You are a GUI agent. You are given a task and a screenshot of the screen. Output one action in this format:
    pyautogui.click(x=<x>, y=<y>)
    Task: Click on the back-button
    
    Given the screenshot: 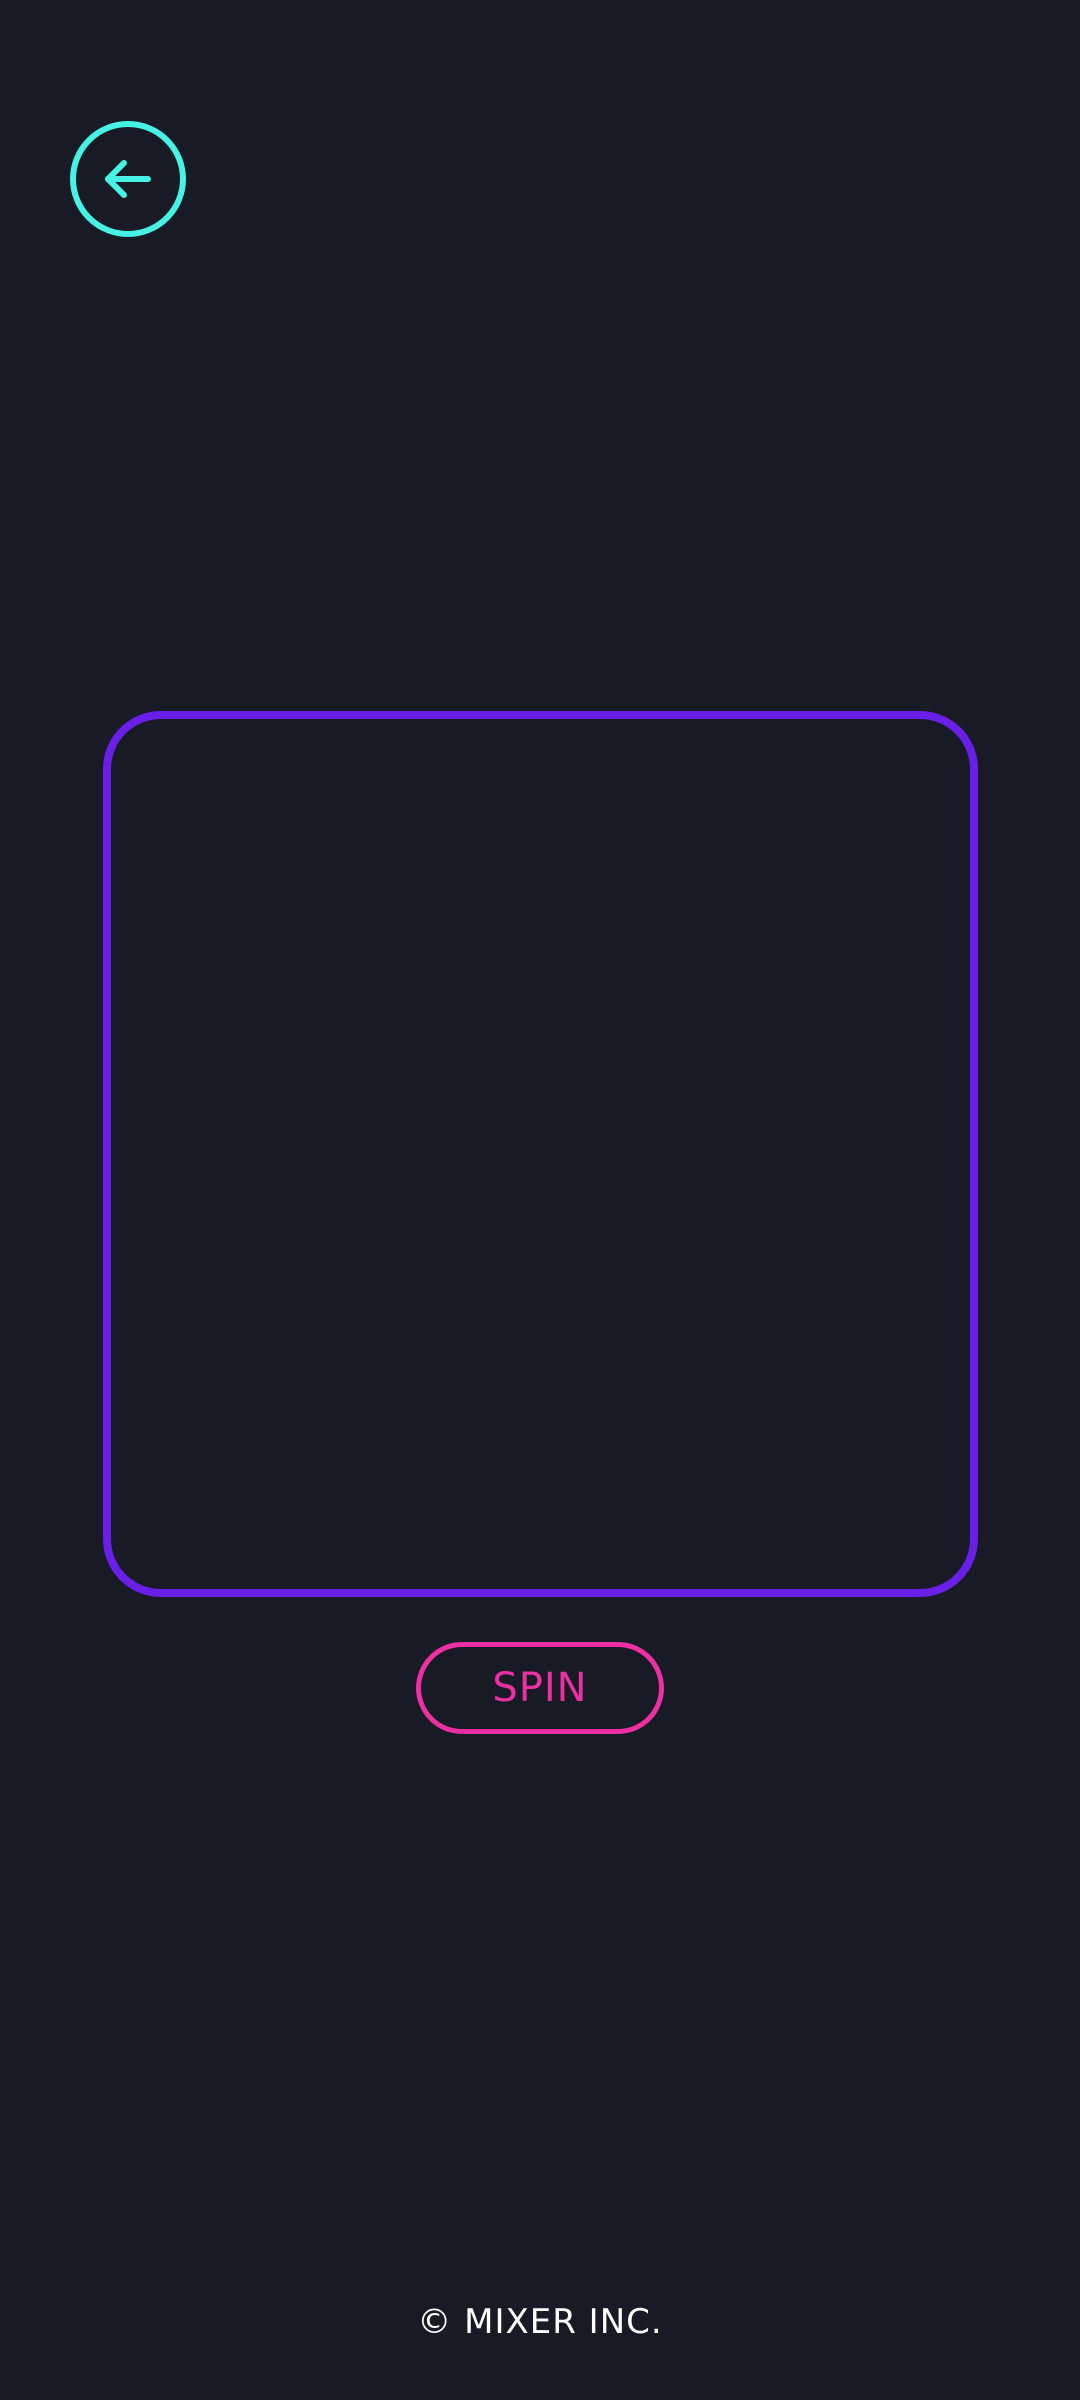 What is the action you would take?
    pyautogui.click(x=128, y=179)
    